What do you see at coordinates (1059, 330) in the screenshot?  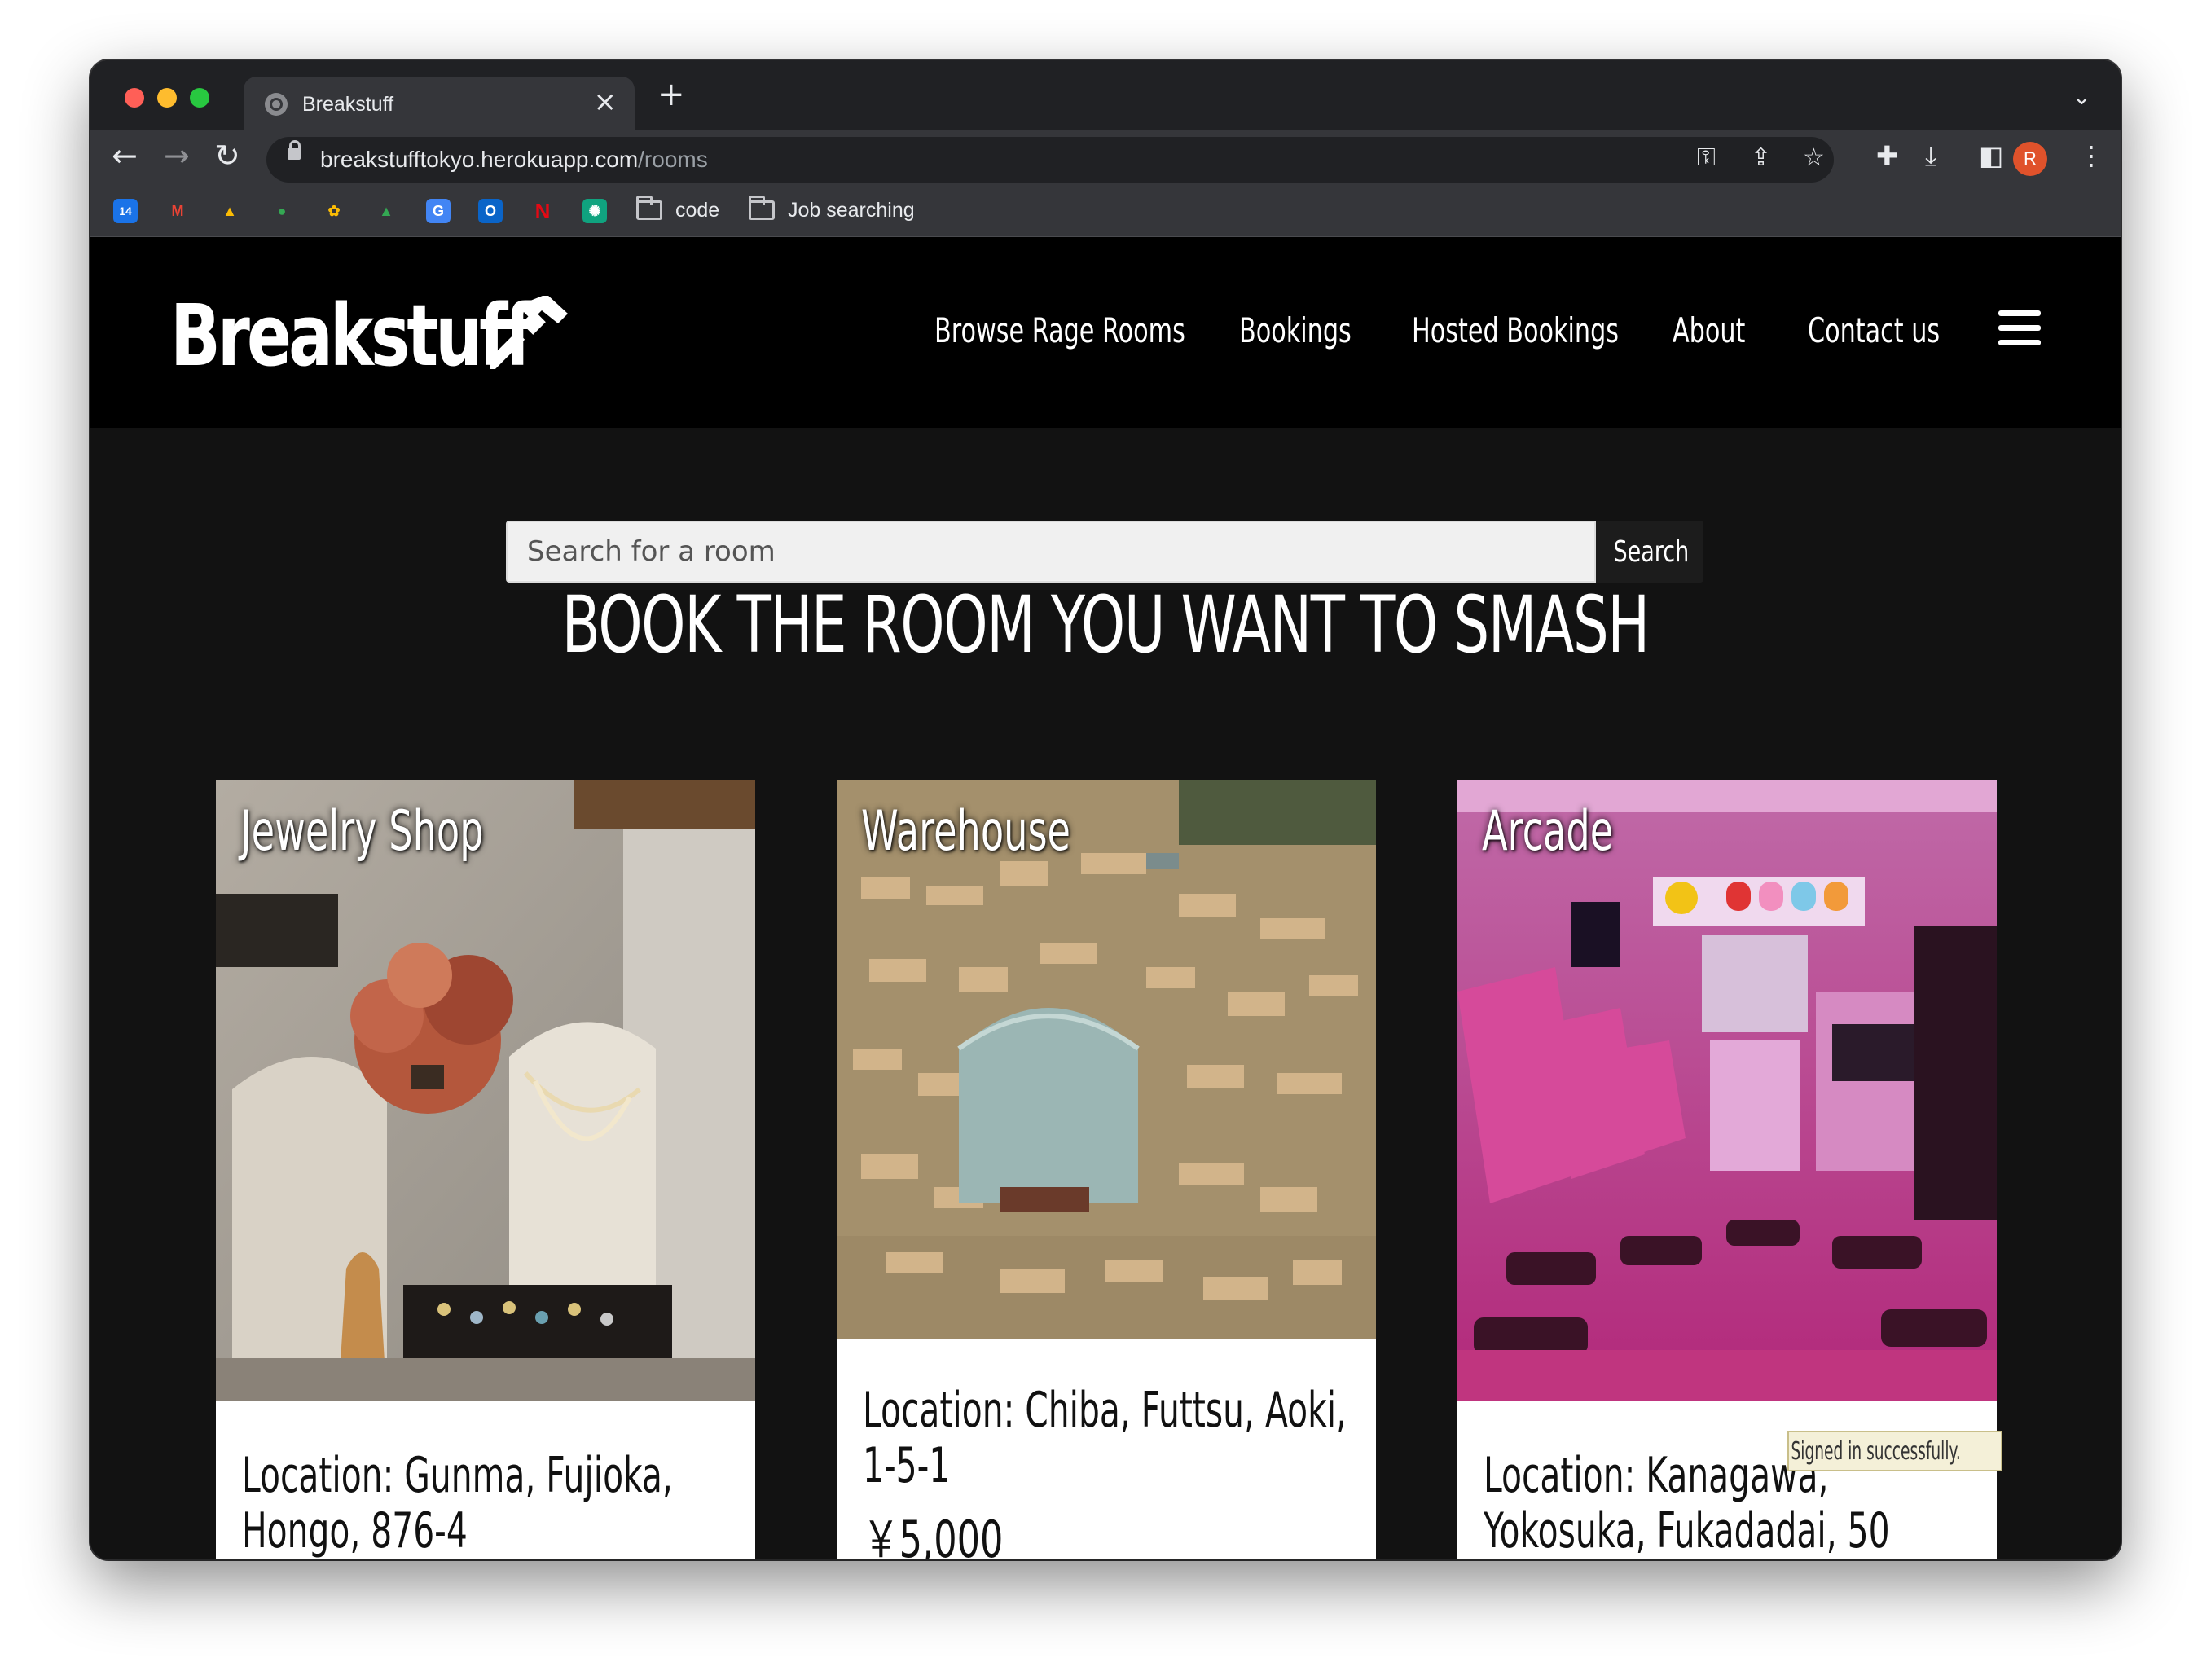 I see `nav-browse-rage-rooms: Browse Rage Rooms` at bounding box center [1059, 330].